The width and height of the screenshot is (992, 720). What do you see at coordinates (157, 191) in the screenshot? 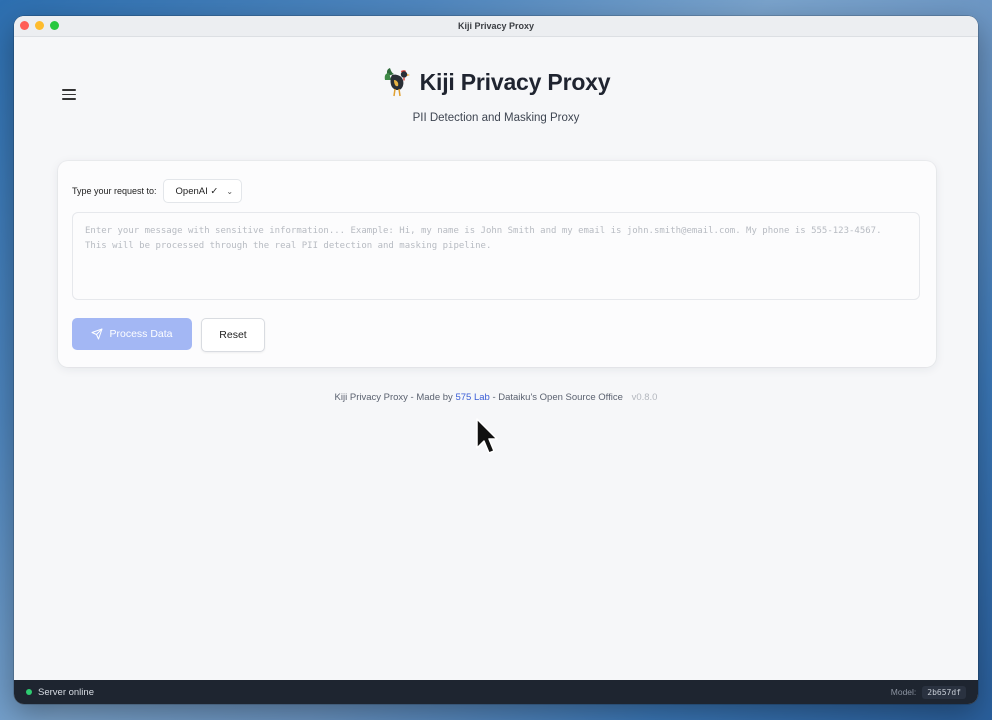
I see `provider-row: Type your request to: OpenAI ✓ ⌄` at bounding box center [157, 191].